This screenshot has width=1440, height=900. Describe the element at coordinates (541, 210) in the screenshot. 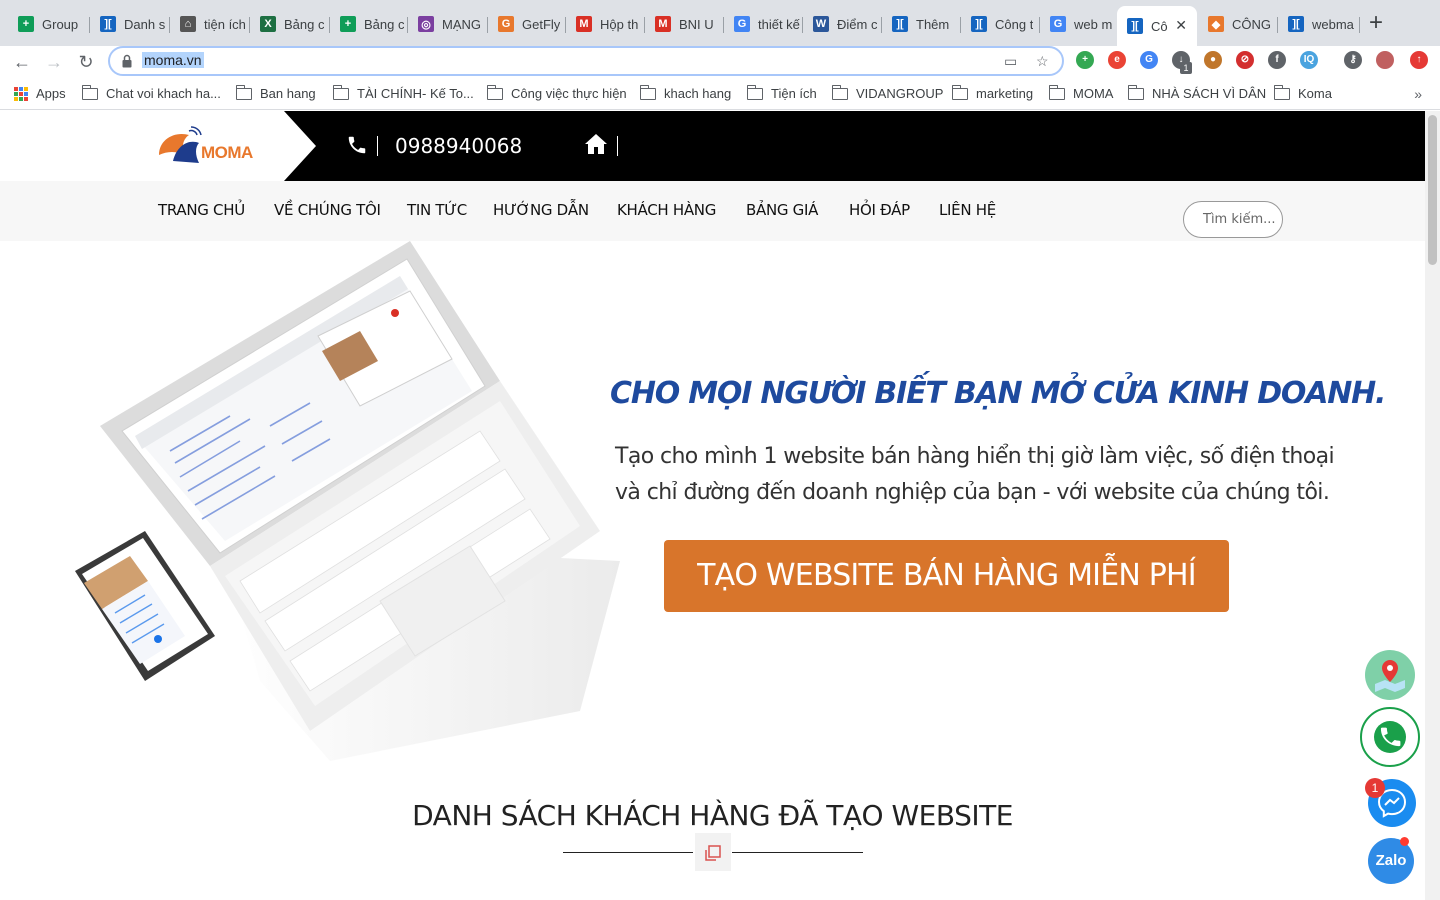

I see `nav-link: HƯỚNG DẪN` at that location.